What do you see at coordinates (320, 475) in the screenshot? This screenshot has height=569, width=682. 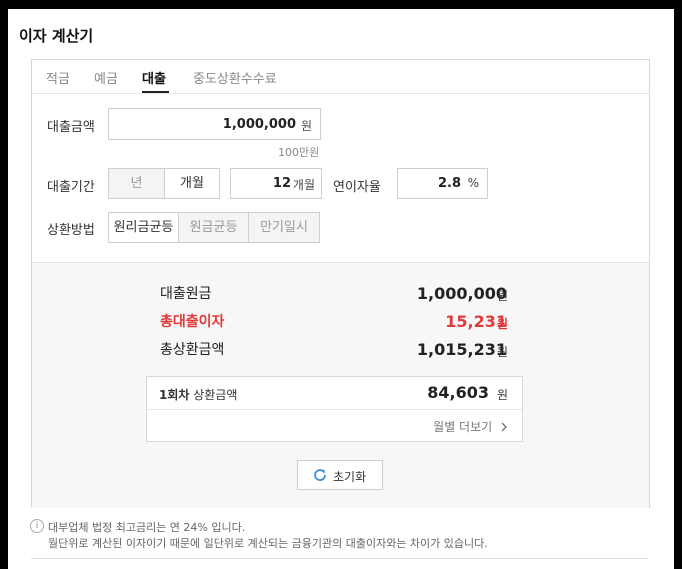 I see `refresh-icon` at bounding box center [320, 475].